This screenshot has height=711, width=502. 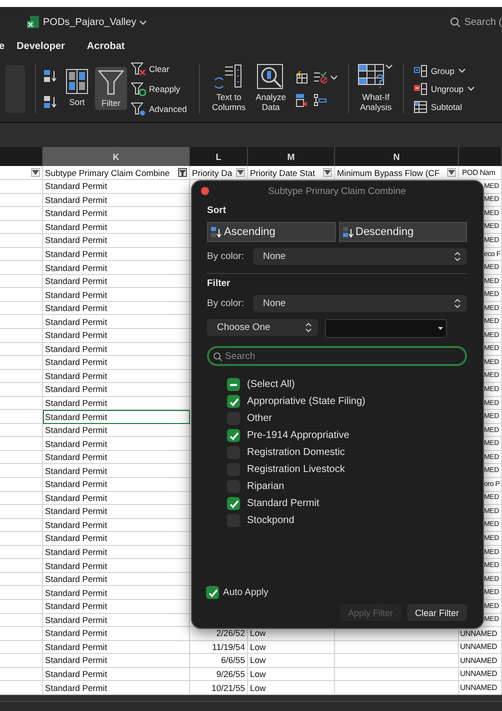 What do you see at coordinates (320, 77) in the screenshot?
I see `data-validation-icon` at bounding box center [320, 77].